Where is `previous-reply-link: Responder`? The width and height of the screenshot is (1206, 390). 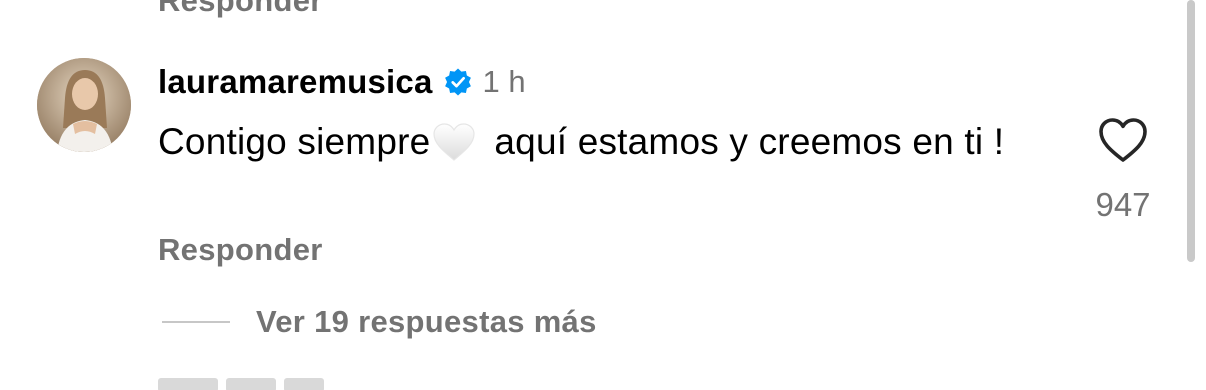 previous-reply-link: Responder is located at coordinates (240, 9).